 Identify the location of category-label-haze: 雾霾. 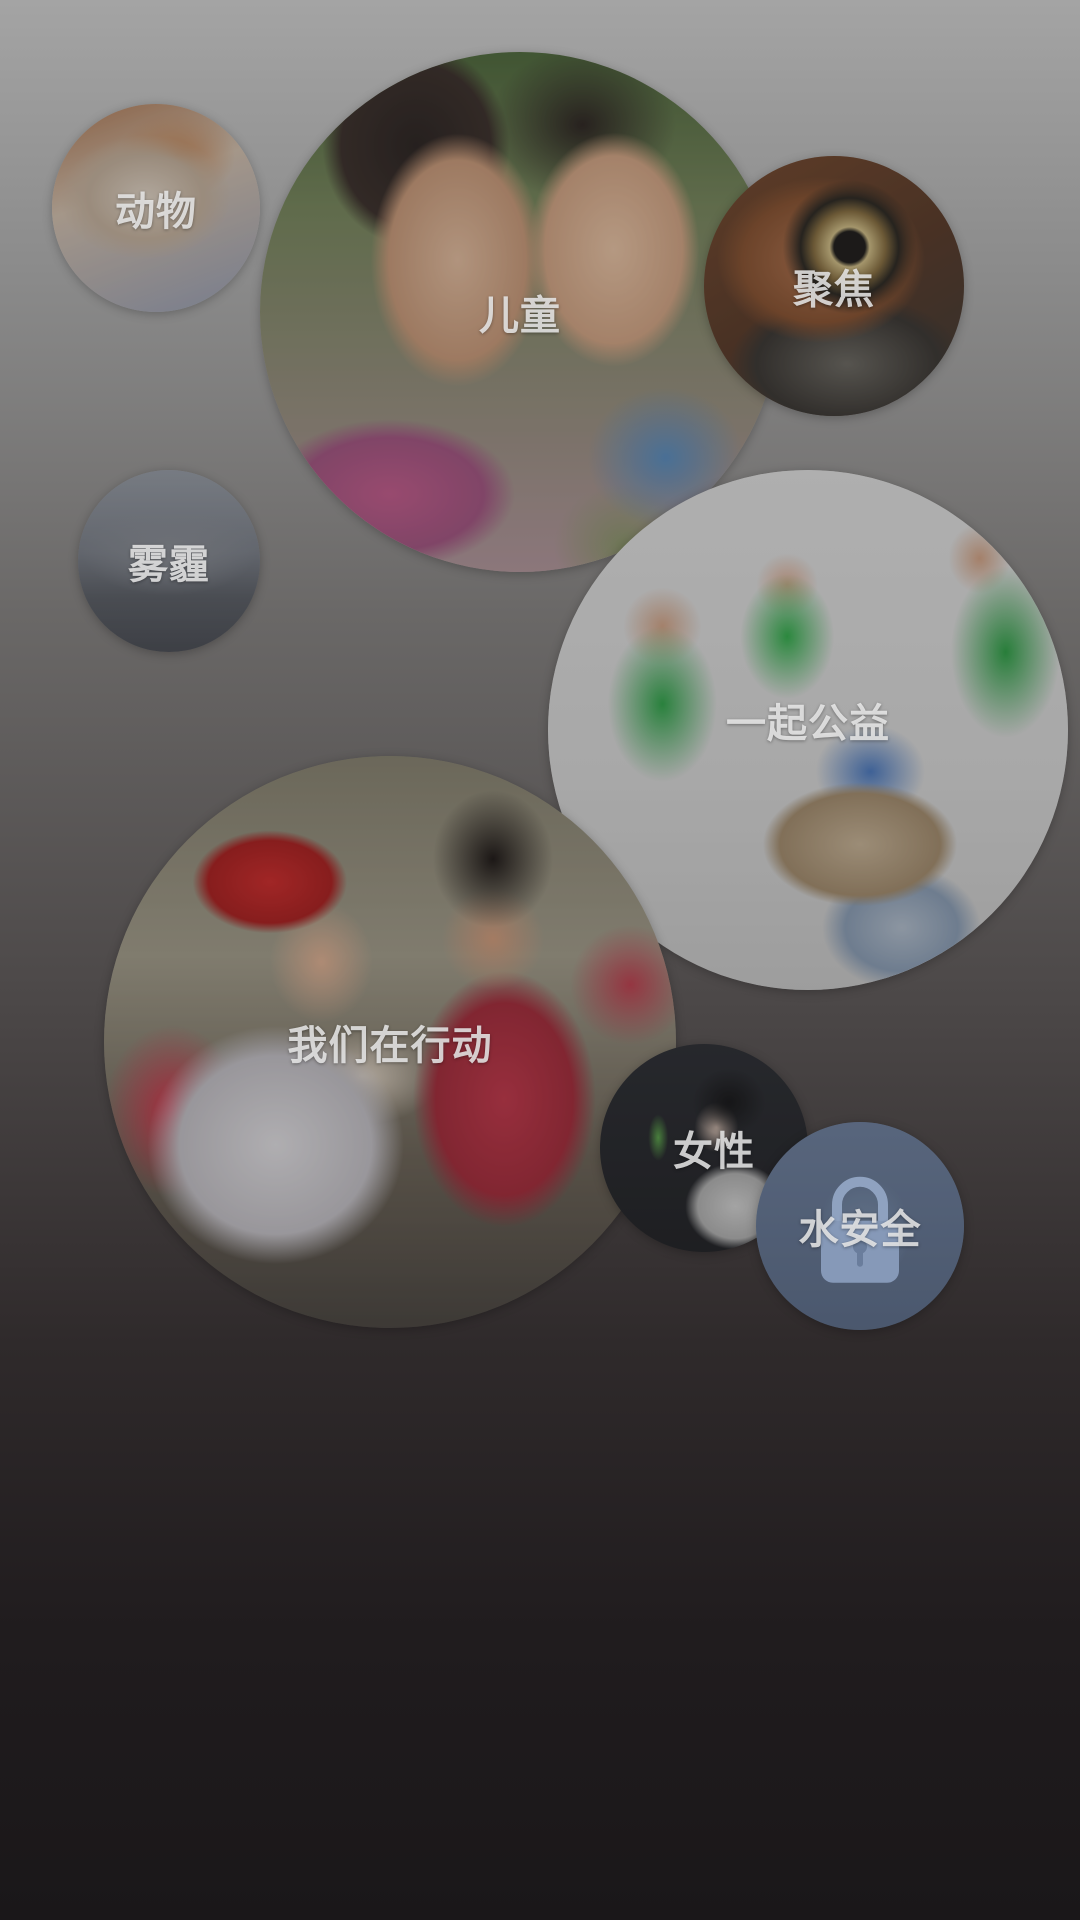
(169, 565).